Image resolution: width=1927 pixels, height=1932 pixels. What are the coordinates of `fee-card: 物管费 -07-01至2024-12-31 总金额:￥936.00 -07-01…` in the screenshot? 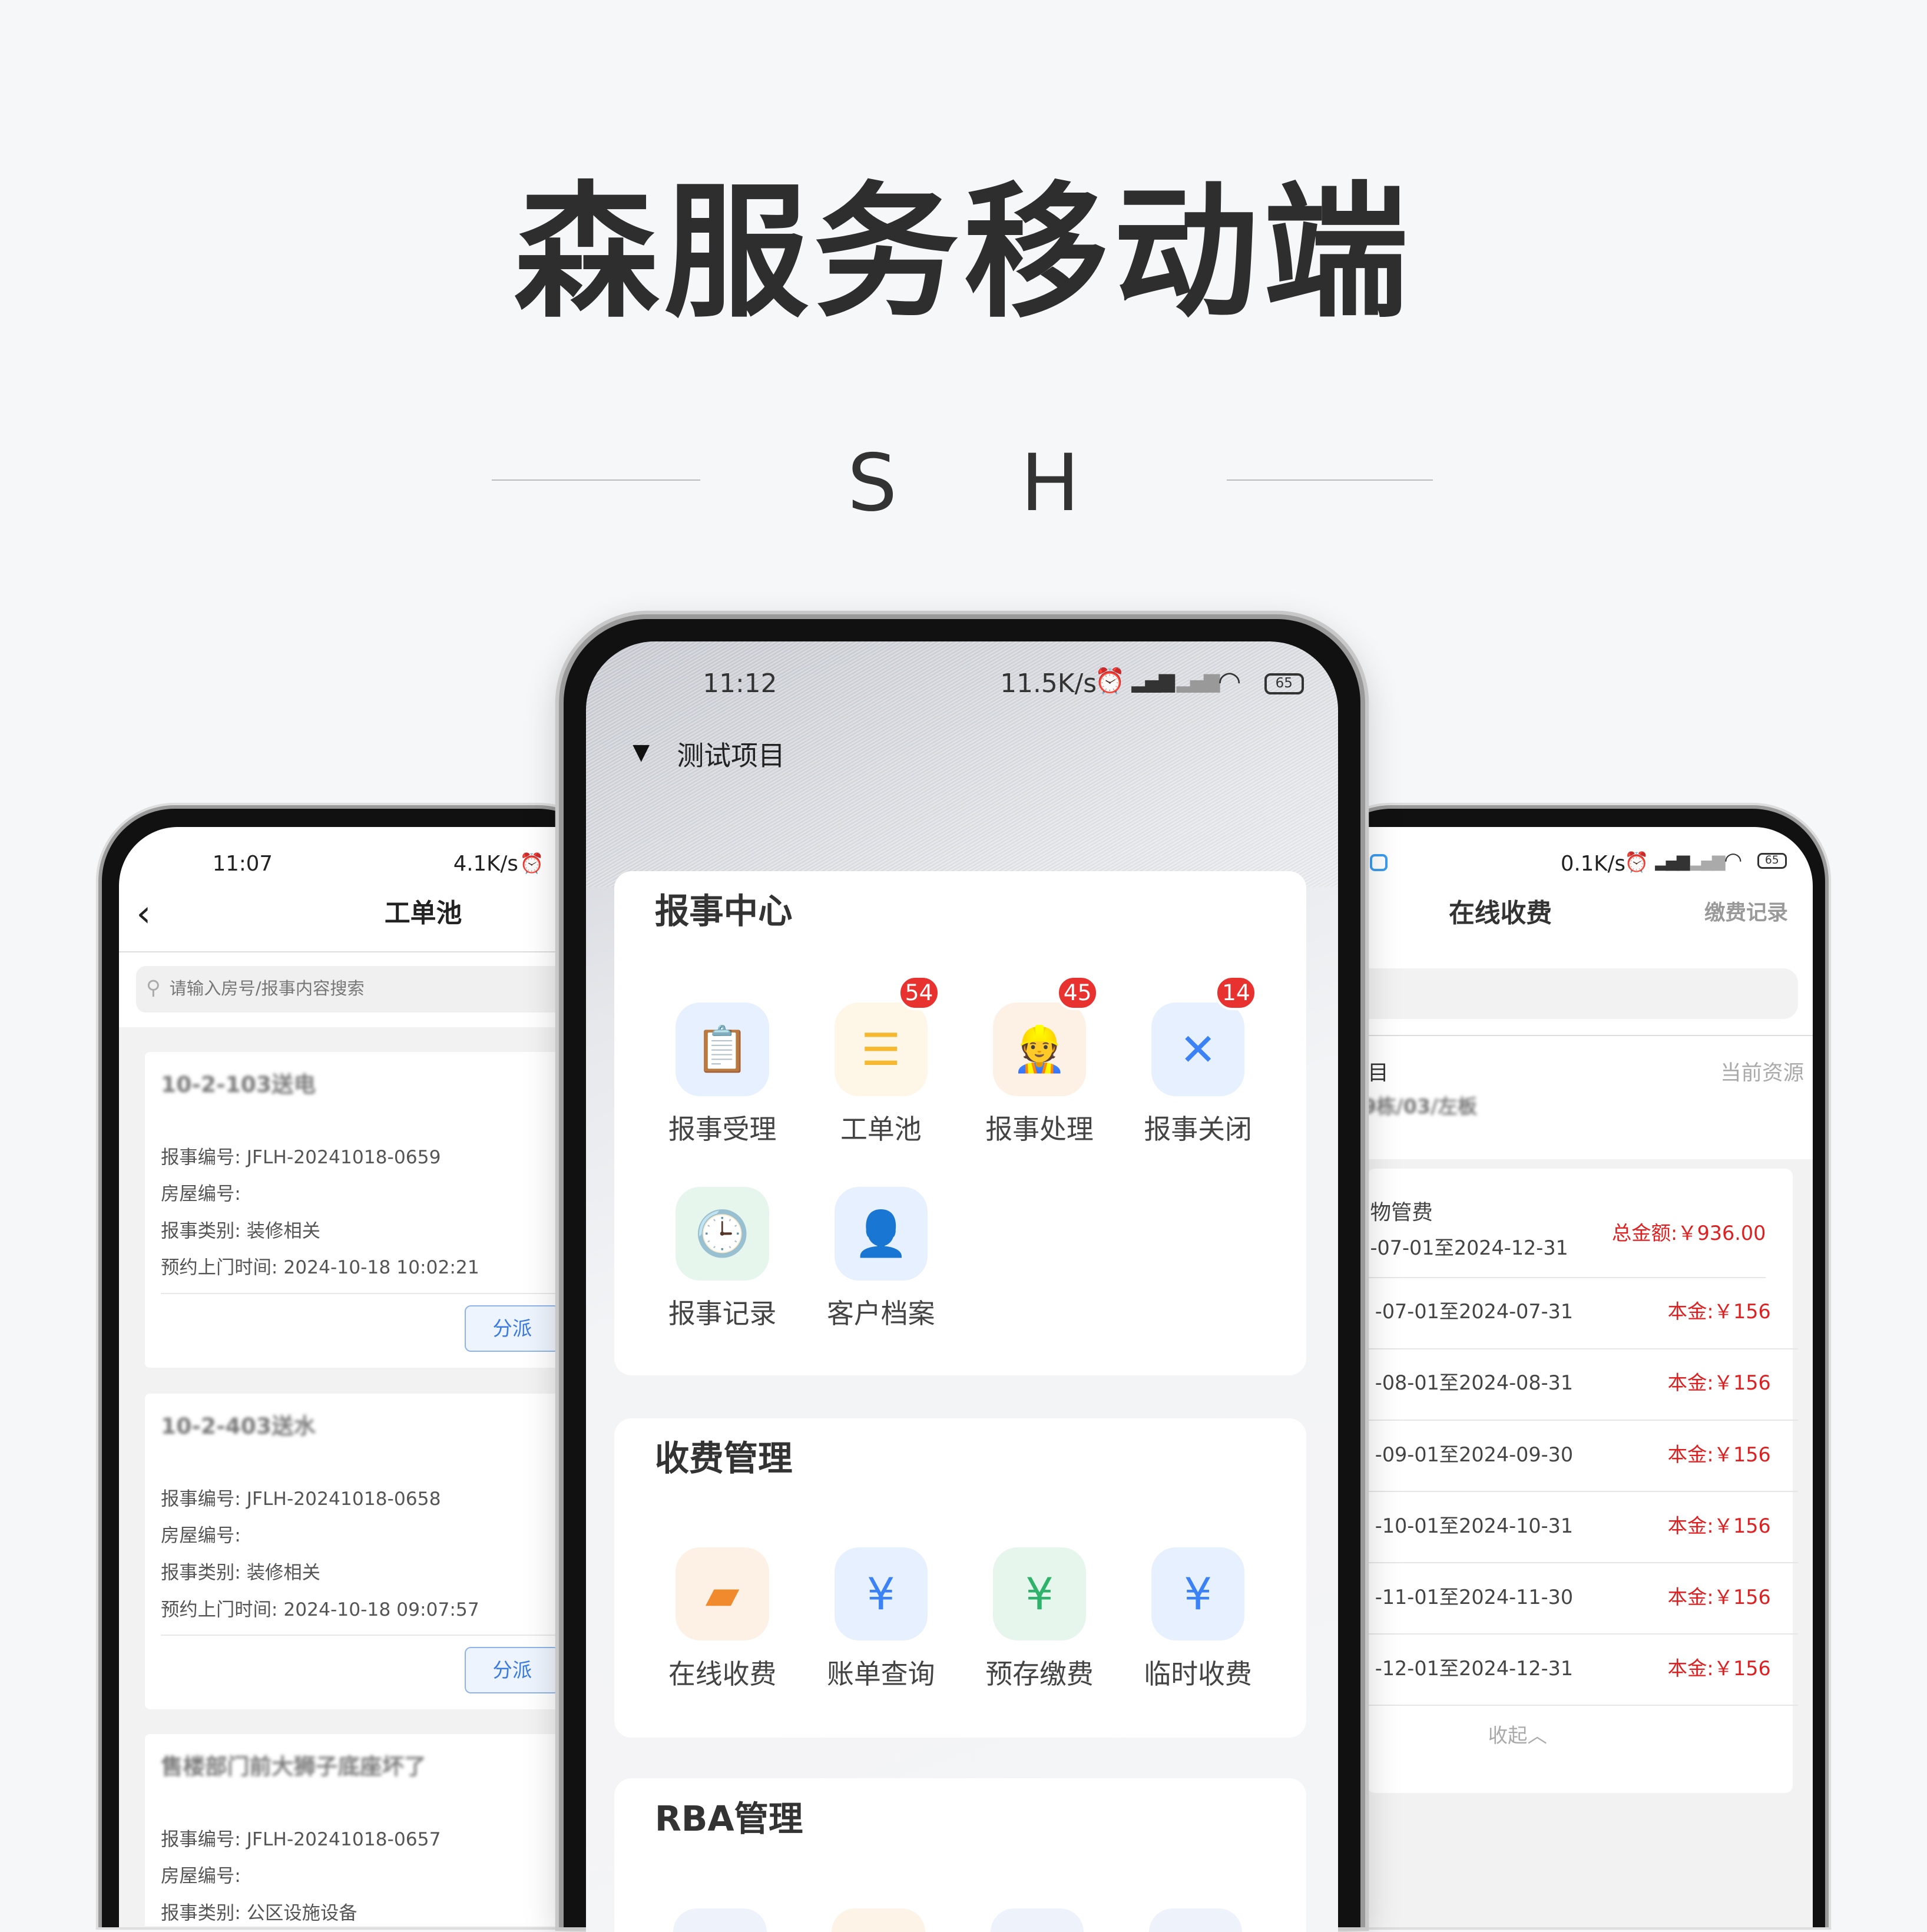 It's located at (1583, 1481).